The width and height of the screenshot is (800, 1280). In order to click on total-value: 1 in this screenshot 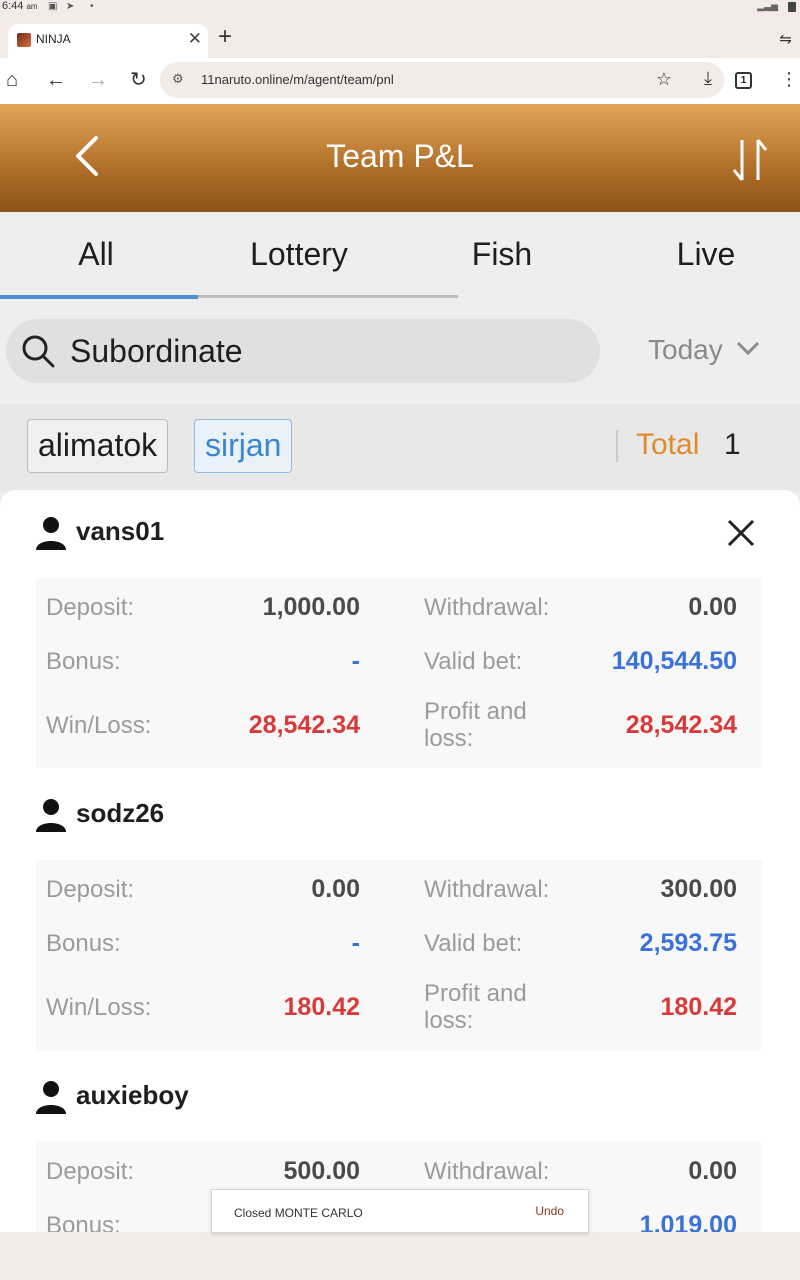, I will do `click(732, 444)`.